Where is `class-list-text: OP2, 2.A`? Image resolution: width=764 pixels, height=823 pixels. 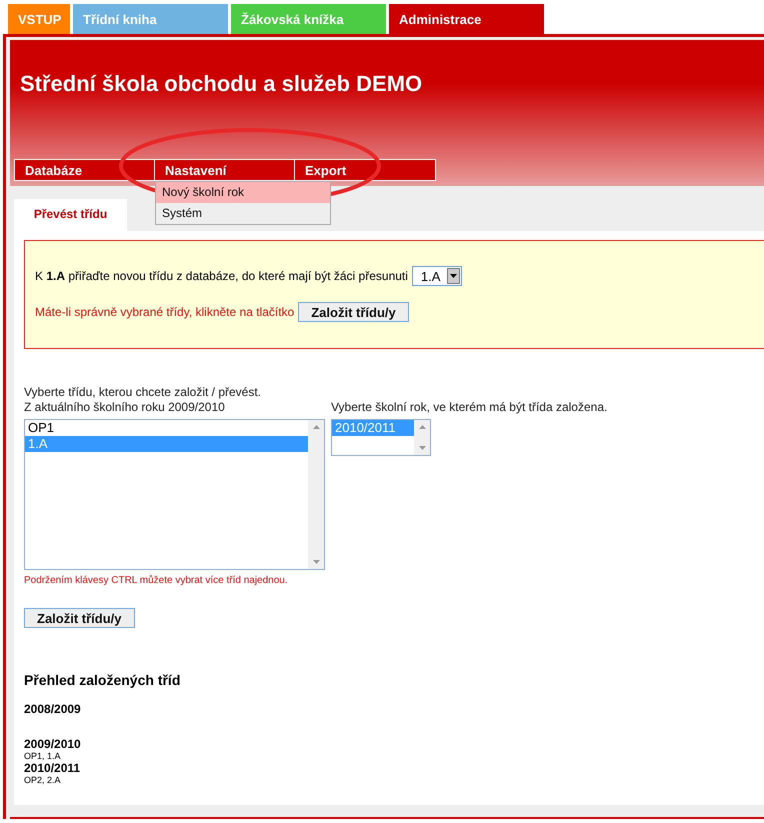 class-list-text: OP2, 2.A is located at coordinates (43, 780).